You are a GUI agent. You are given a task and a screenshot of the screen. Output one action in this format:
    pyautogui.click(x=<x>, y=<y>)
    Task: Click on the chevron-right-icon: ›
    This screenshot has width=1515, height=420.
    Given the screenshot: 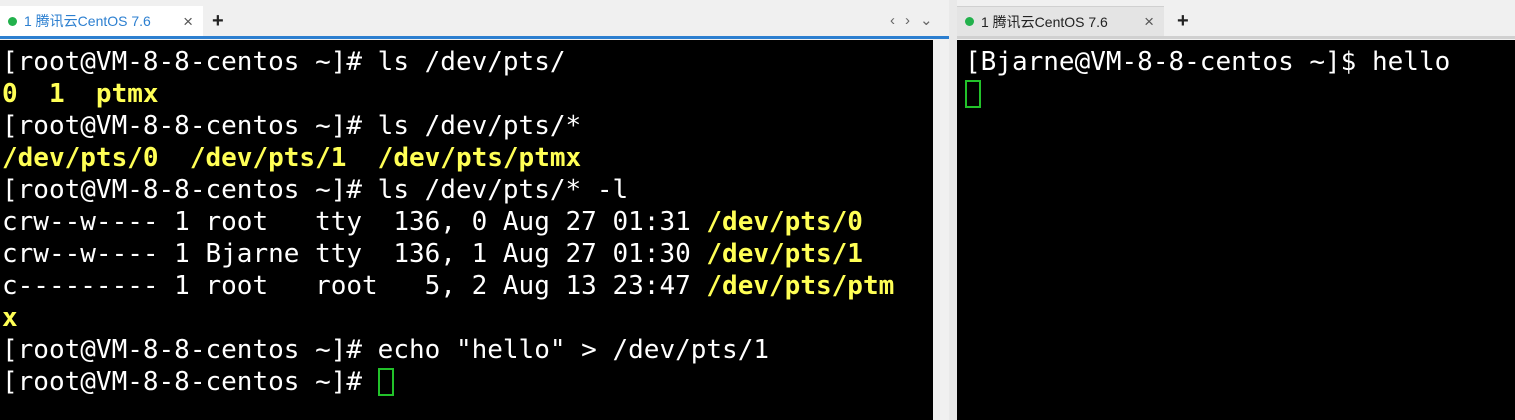 What is the action you would take?
    pyautogui.click(x=907, y=21)
    